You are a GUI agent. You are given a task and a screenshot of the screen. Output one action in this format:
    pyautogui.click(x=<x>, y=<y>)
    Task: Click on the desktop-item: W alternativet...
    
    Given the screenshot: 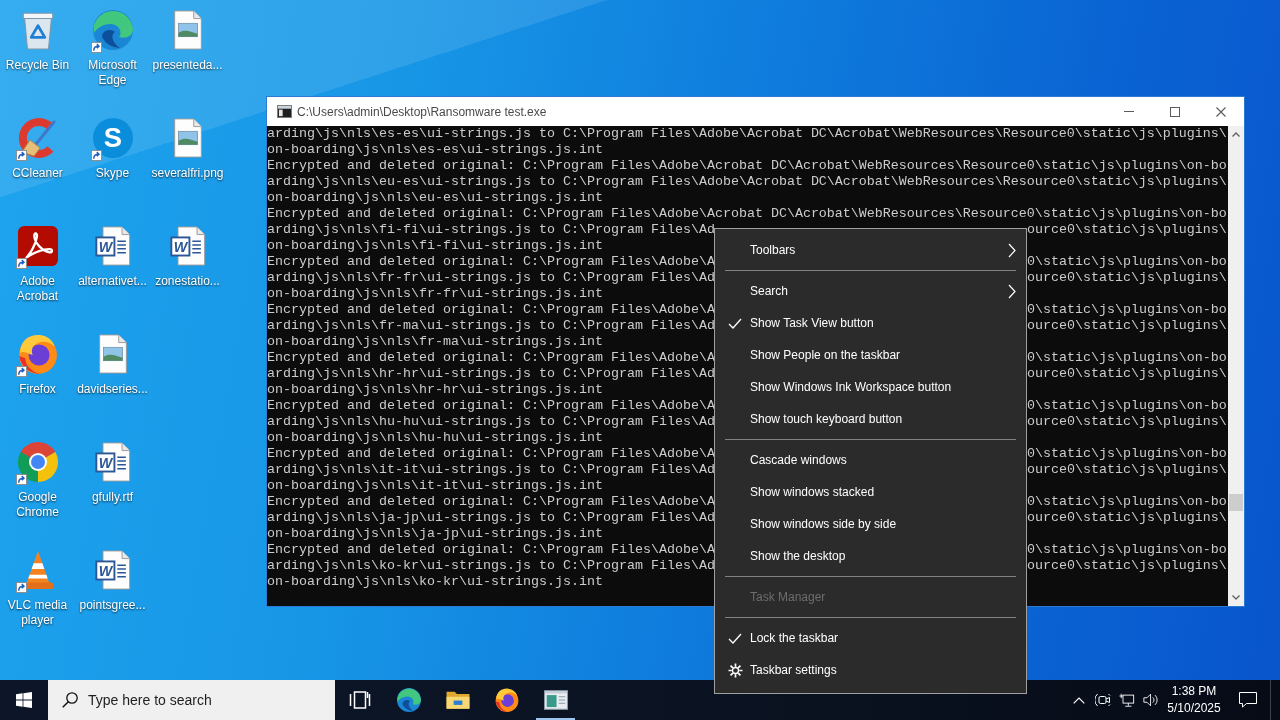 What is the action you would take?
    pyautogui.click(x=112, y=253)
    